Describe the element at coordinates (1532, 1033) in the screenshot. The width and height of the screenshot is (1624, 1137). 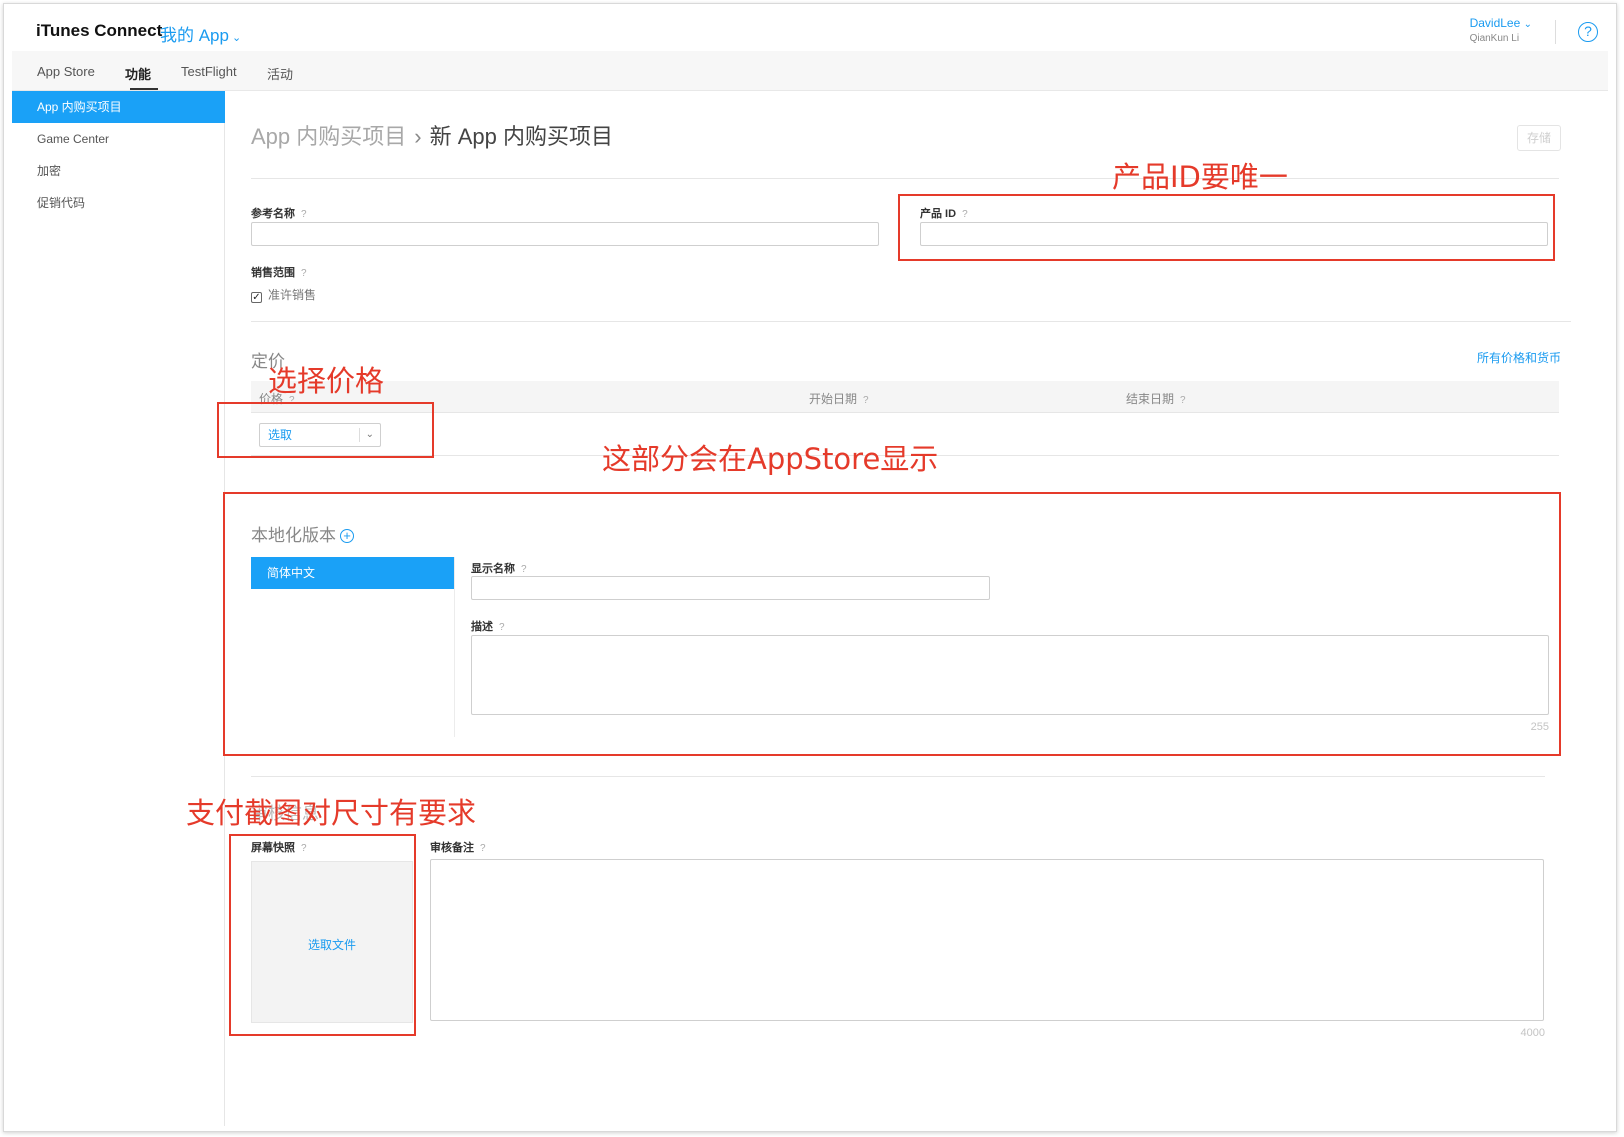
I see `review-notes-char-limit: 4000` at that location.